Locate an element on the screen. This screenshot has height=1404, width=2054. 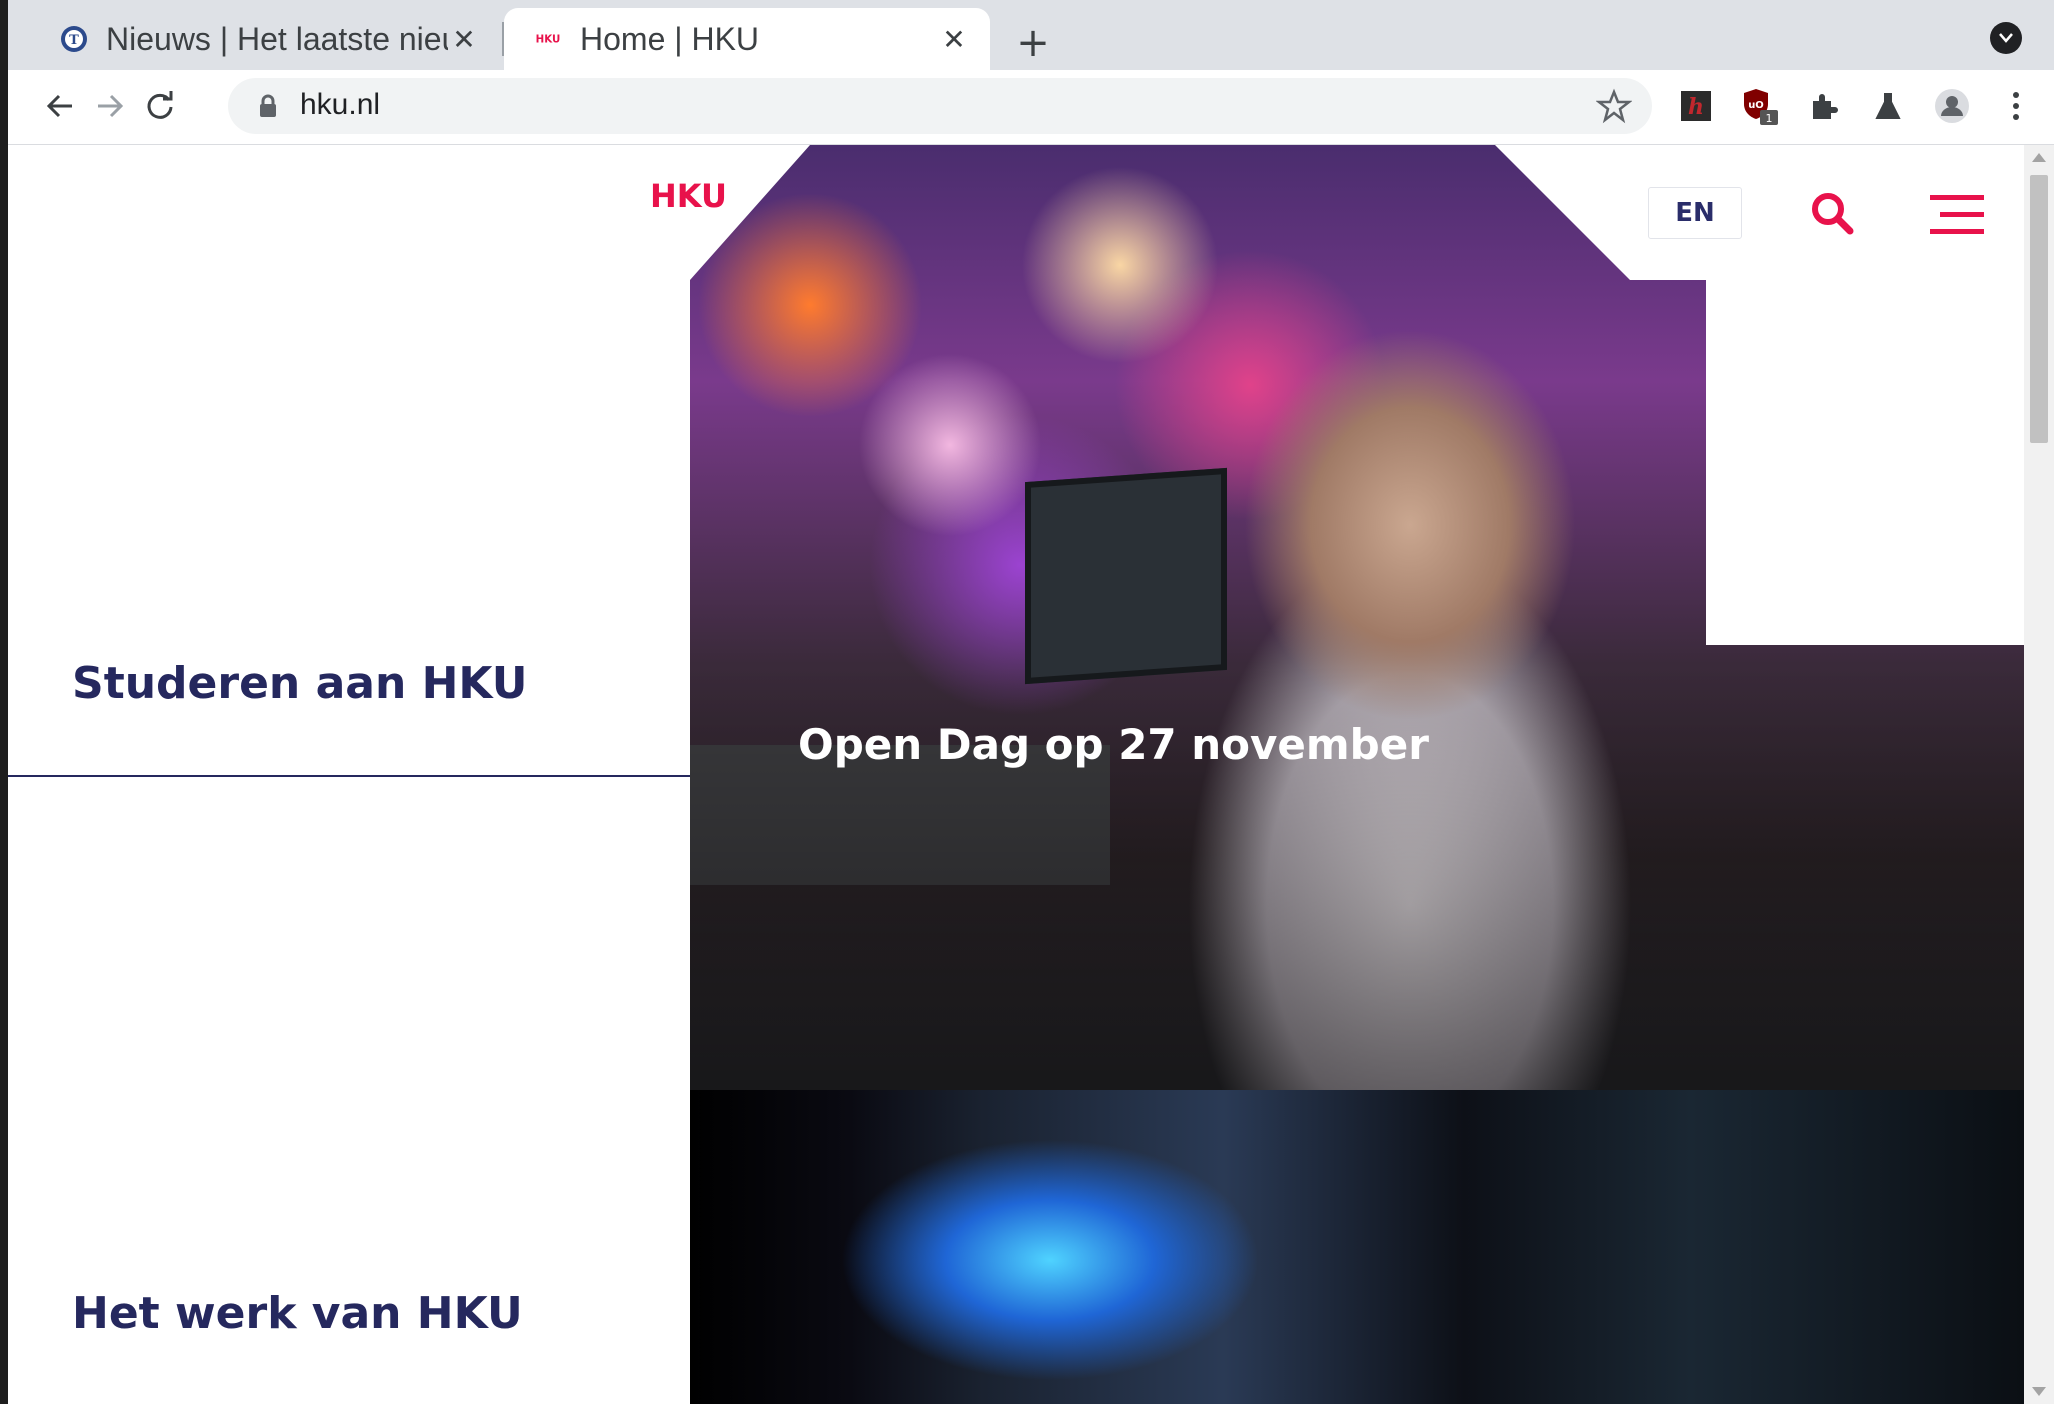
svg-text: T is located at coordinates (74, 40).